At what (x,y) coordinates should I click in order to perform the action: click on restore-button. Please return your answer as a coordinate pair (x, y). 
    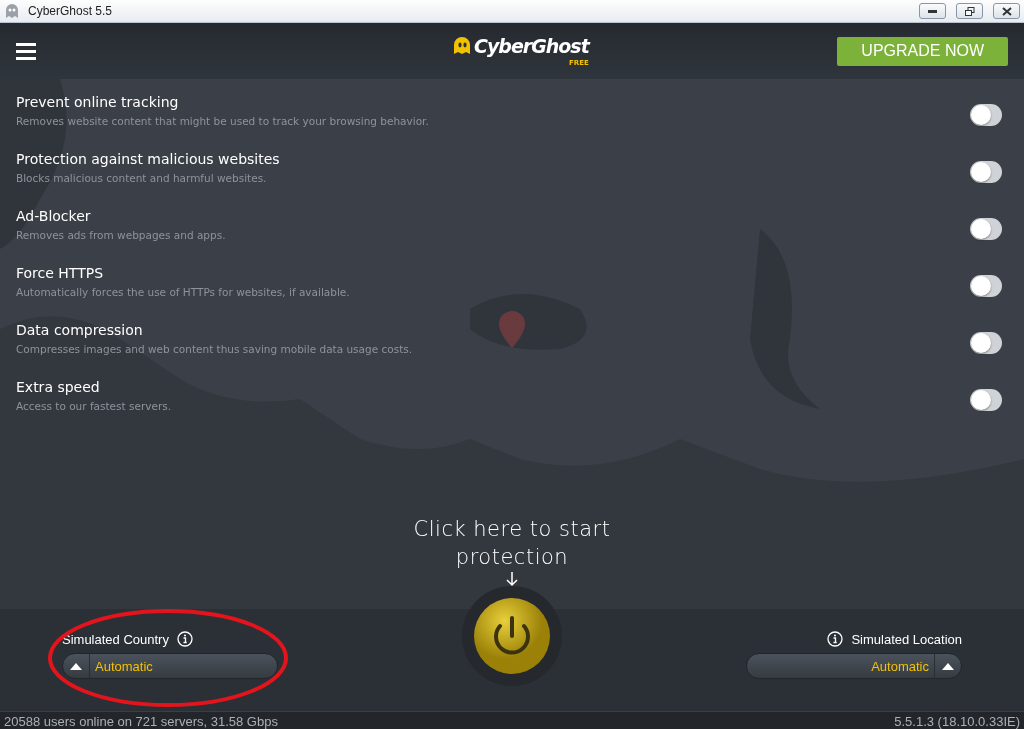
    Looking at the image, I should click on (969, 11).